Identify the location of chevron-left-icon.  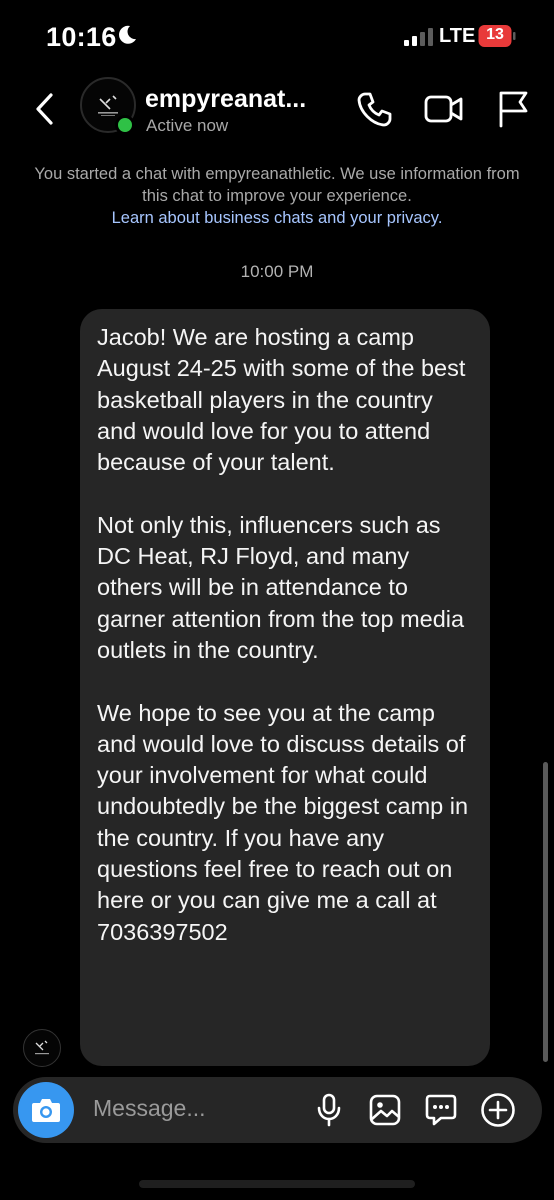
(45, 109).